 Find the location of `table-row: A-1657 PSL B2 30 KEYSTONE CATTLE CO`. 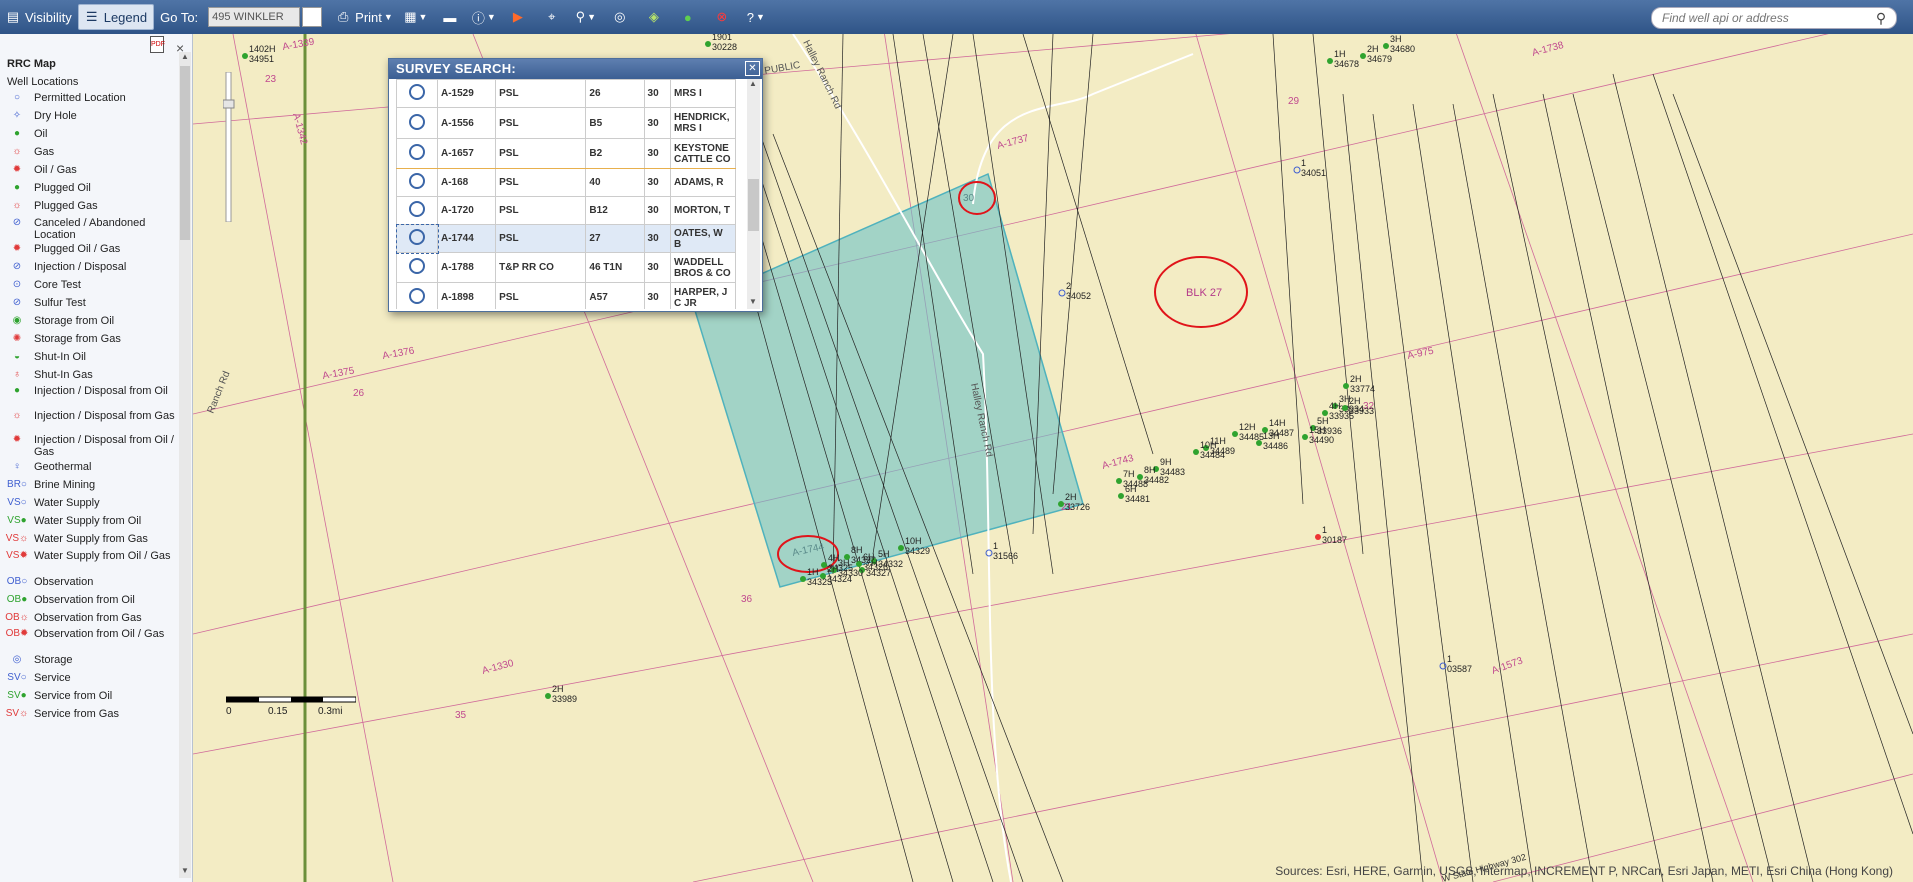

table-row: A-1657 PSL B2 30 KEYSTONE CATTLE CO is located at coordinates (566, 153).